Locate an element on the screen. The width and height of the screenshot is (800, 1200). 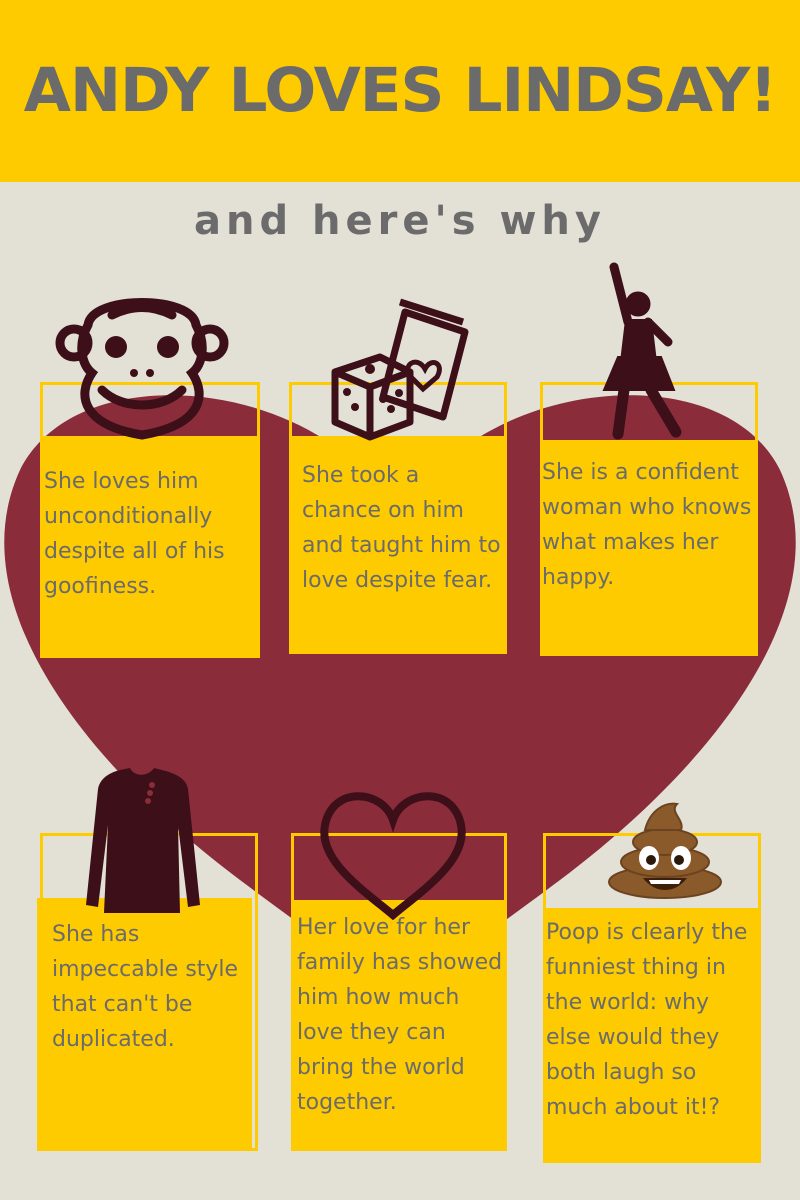
poop-emoji-icon is located at coordinates (665, 850).